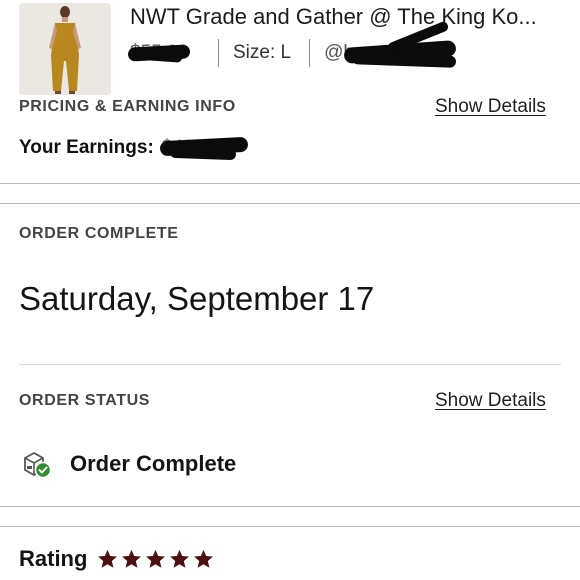 This screenshot has height=580, width=580. I want to click on order-status-show-details-link: Show Details, so click(490, 401).